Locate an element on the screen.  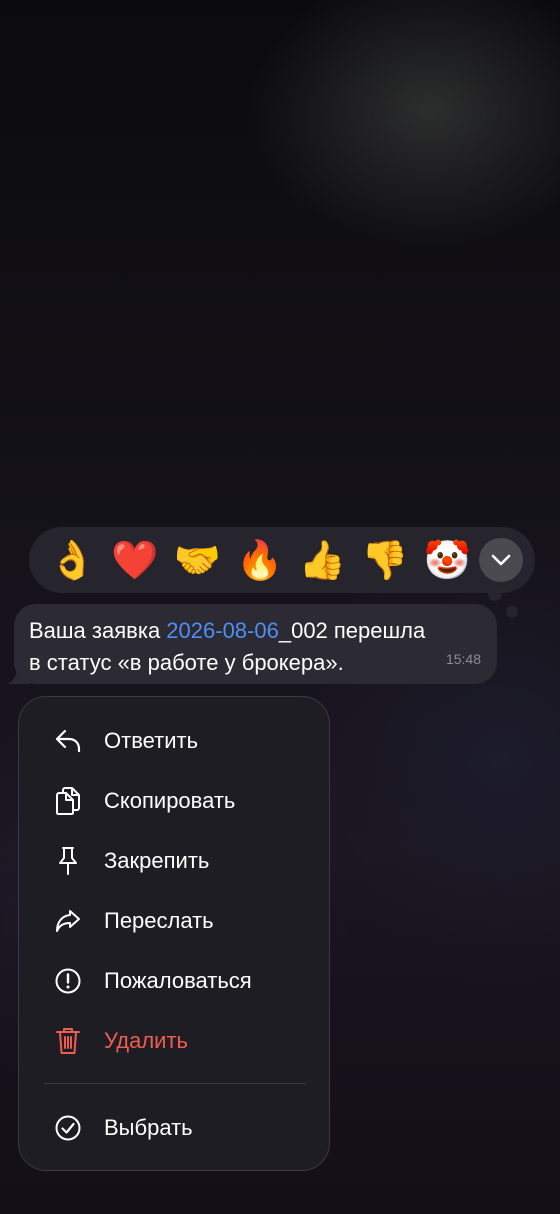
menu-label: Ответить is located at coordinates (151, 740).